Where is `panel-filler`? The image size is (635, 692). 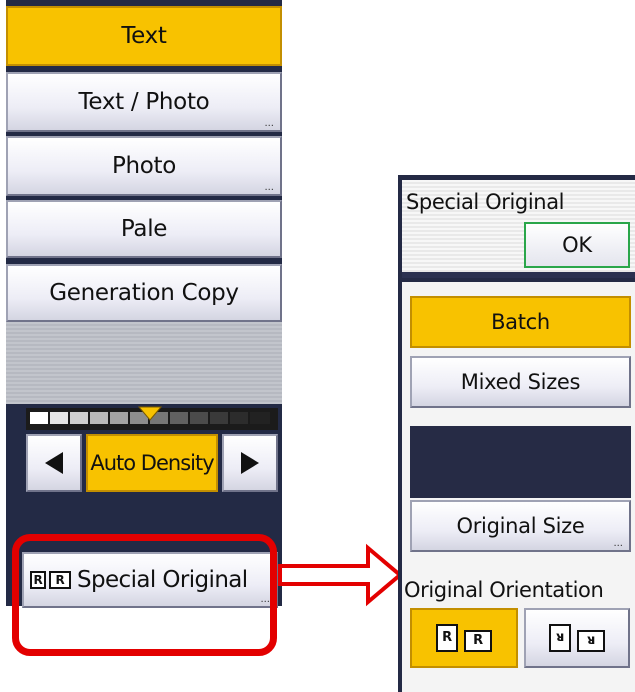 panel-filler is located at coordinates (144, 363).